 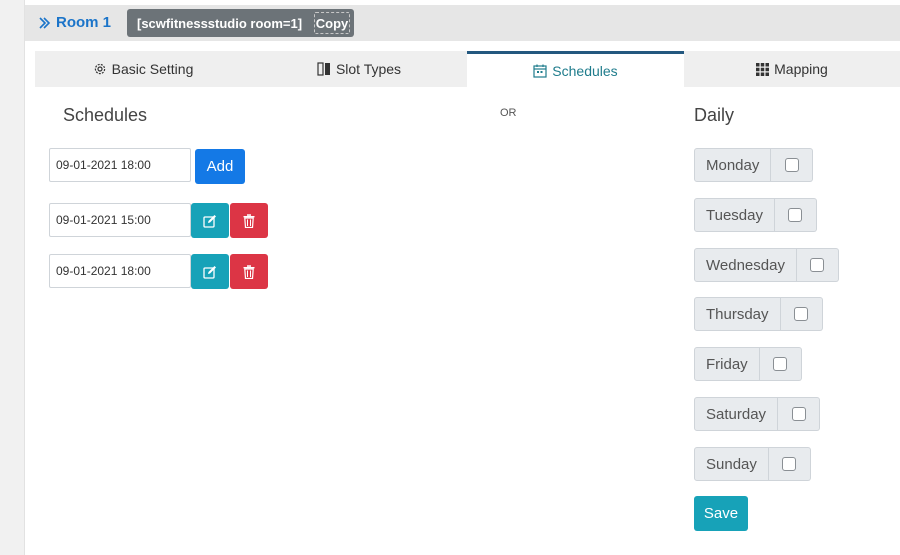 I want to click on day-monday: Monday, so click(x=754, y=165).